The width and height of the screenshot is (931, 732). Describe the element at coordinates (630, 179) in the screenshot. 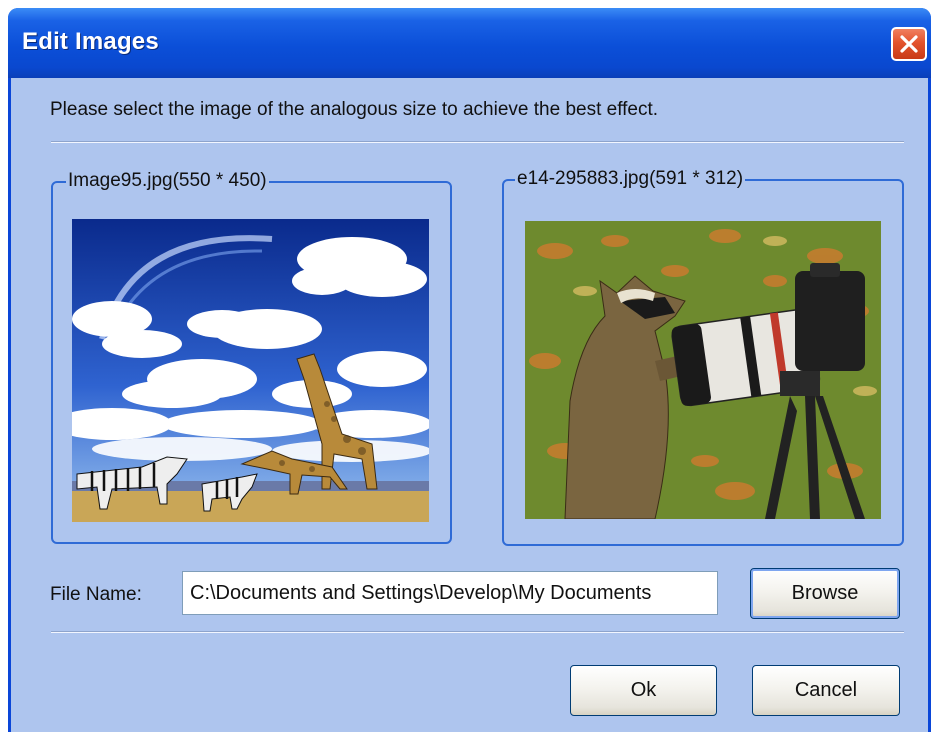

I see `right-image-caption: e14-295883.jpg(591 * 312)` at that location.